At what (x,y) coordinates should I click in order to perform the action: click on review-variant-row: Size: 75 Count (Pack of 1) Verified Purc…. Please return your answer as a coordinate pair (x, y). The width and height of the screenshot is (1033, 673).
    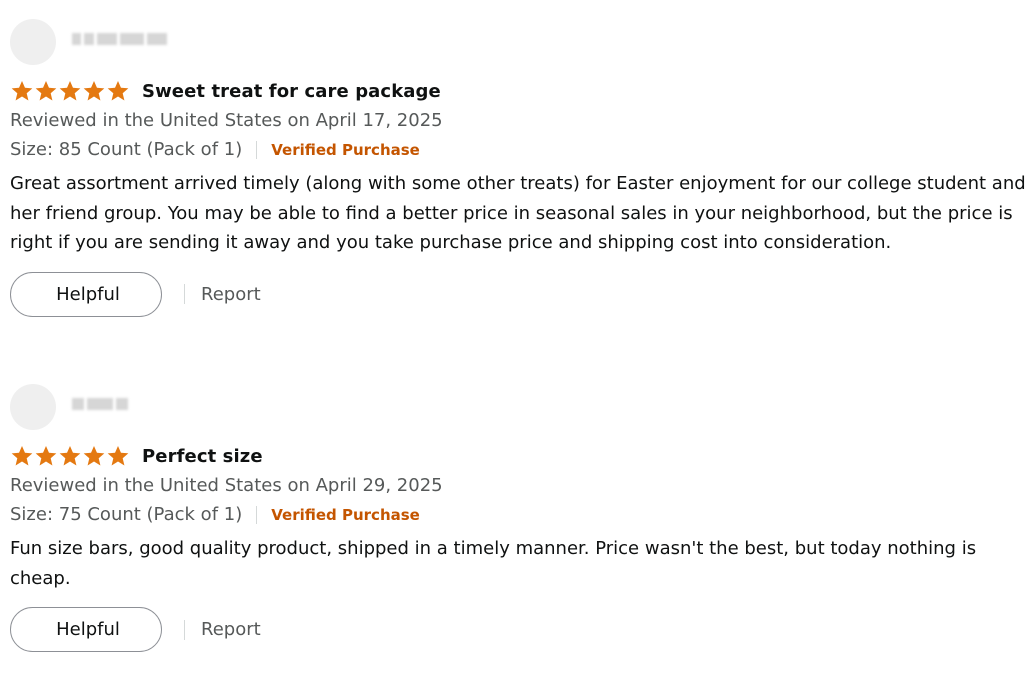
    Looking at the image, I should click on (520, 515).